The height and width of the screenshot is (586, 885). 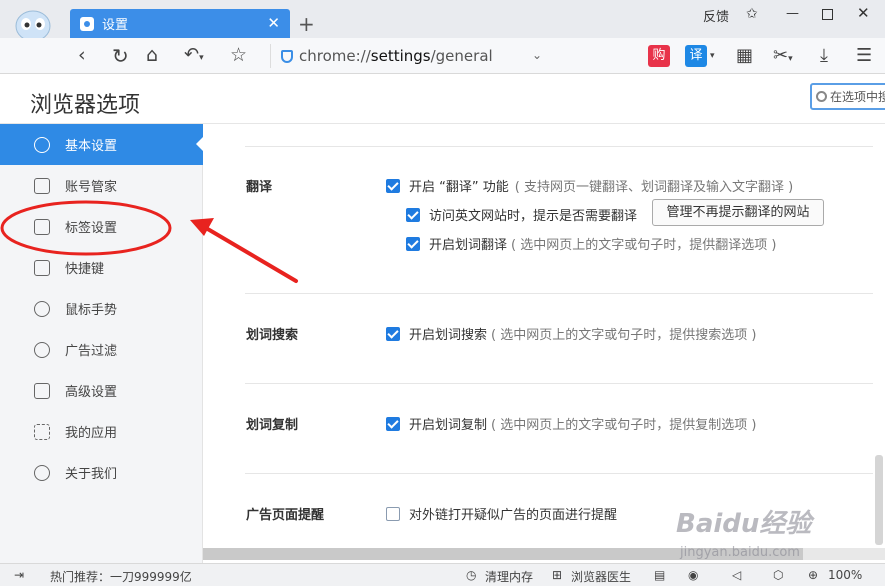 What do you see at coordinates (813, 575) in the screenshot?
I see `zoom-icon: ⊕` at bounding box center [813, 575].